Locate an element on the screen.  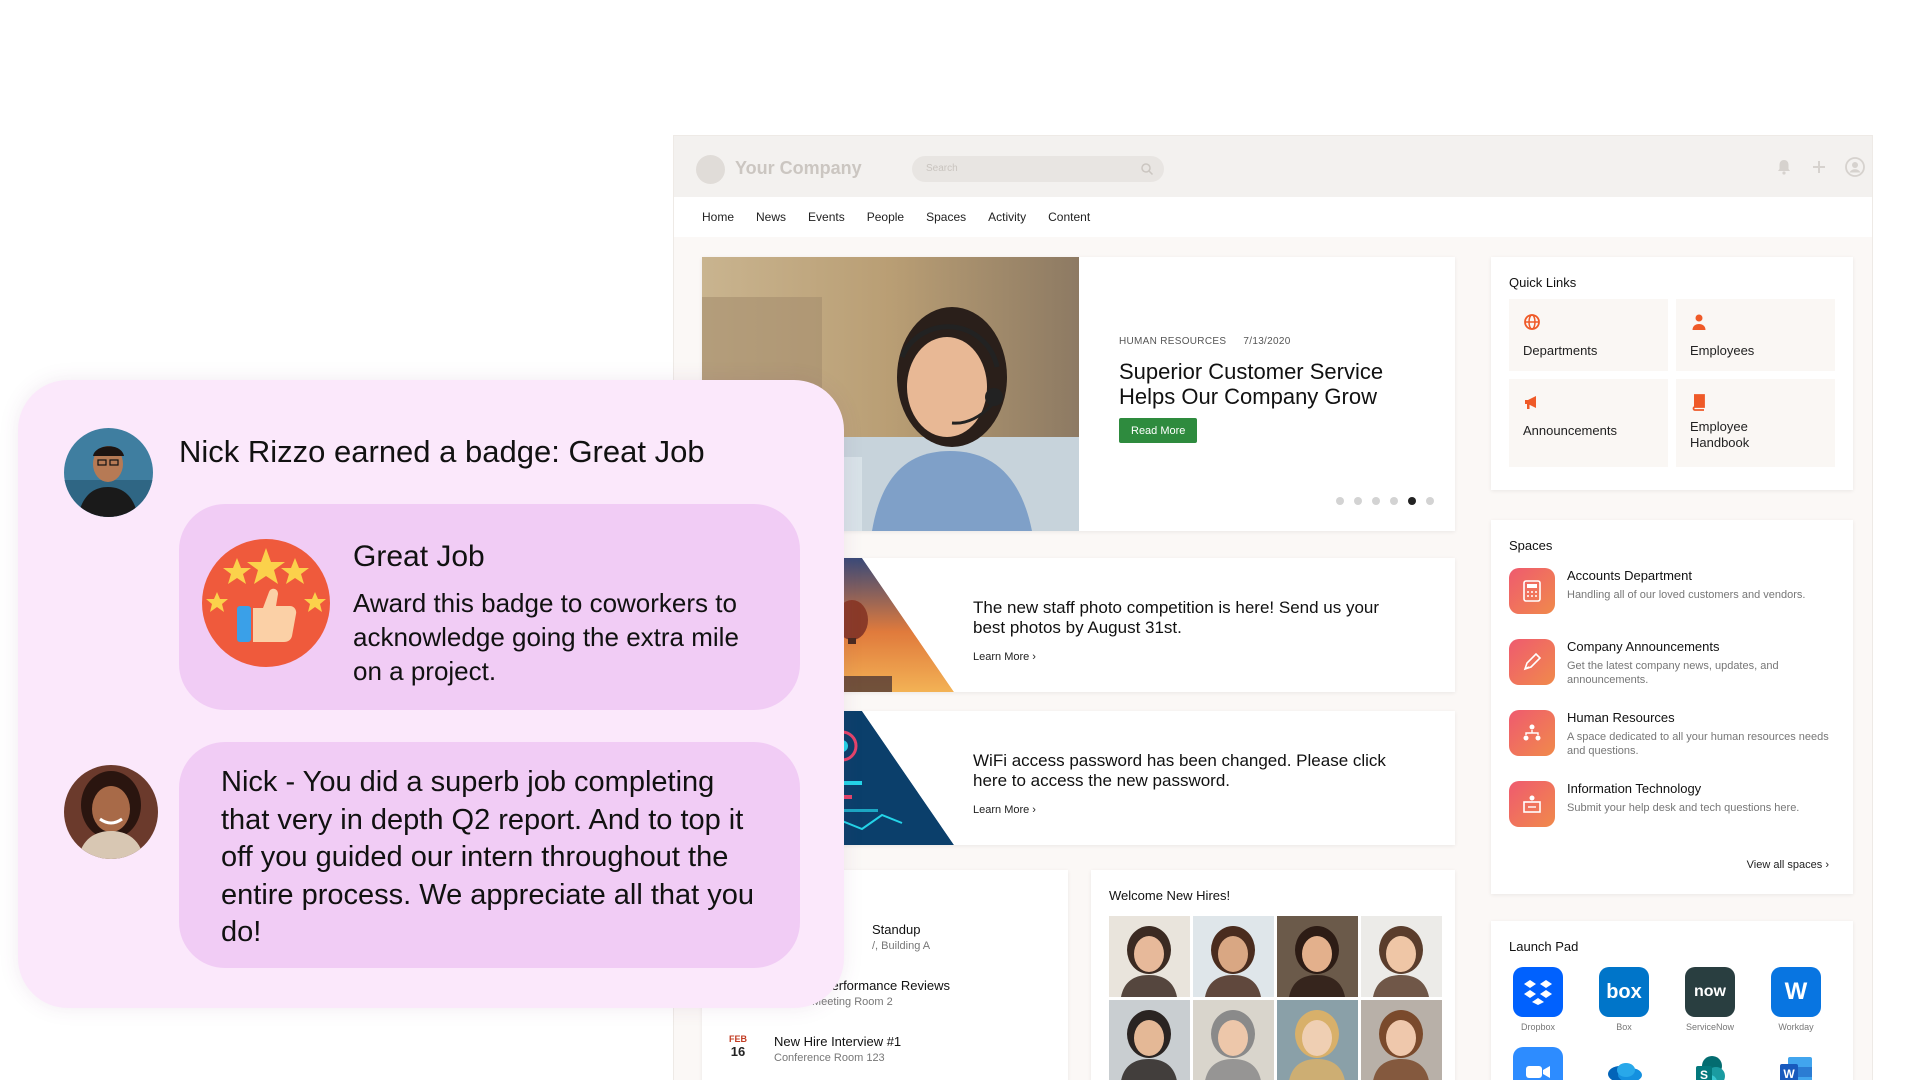
new-hires-grid is located at coordinates (1275, 998).